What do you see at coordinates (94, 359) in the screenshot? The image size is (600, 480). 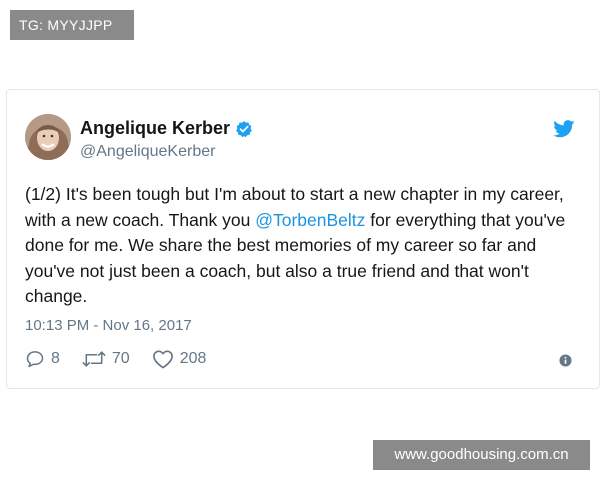 I see `retweet-icon` at bounding box center [94, 359].